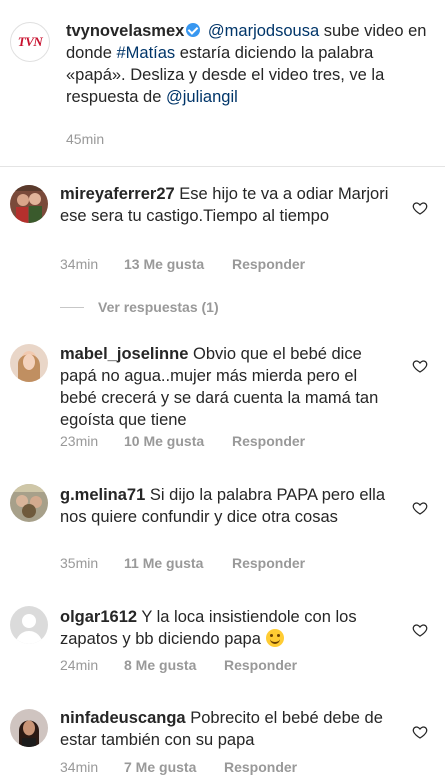 The image size is (445, 783). What do you see at coordinates (178, 264) in the screenshot?
I see `comment-likes: 13 Me gusta` at bounding box center [178, 264].